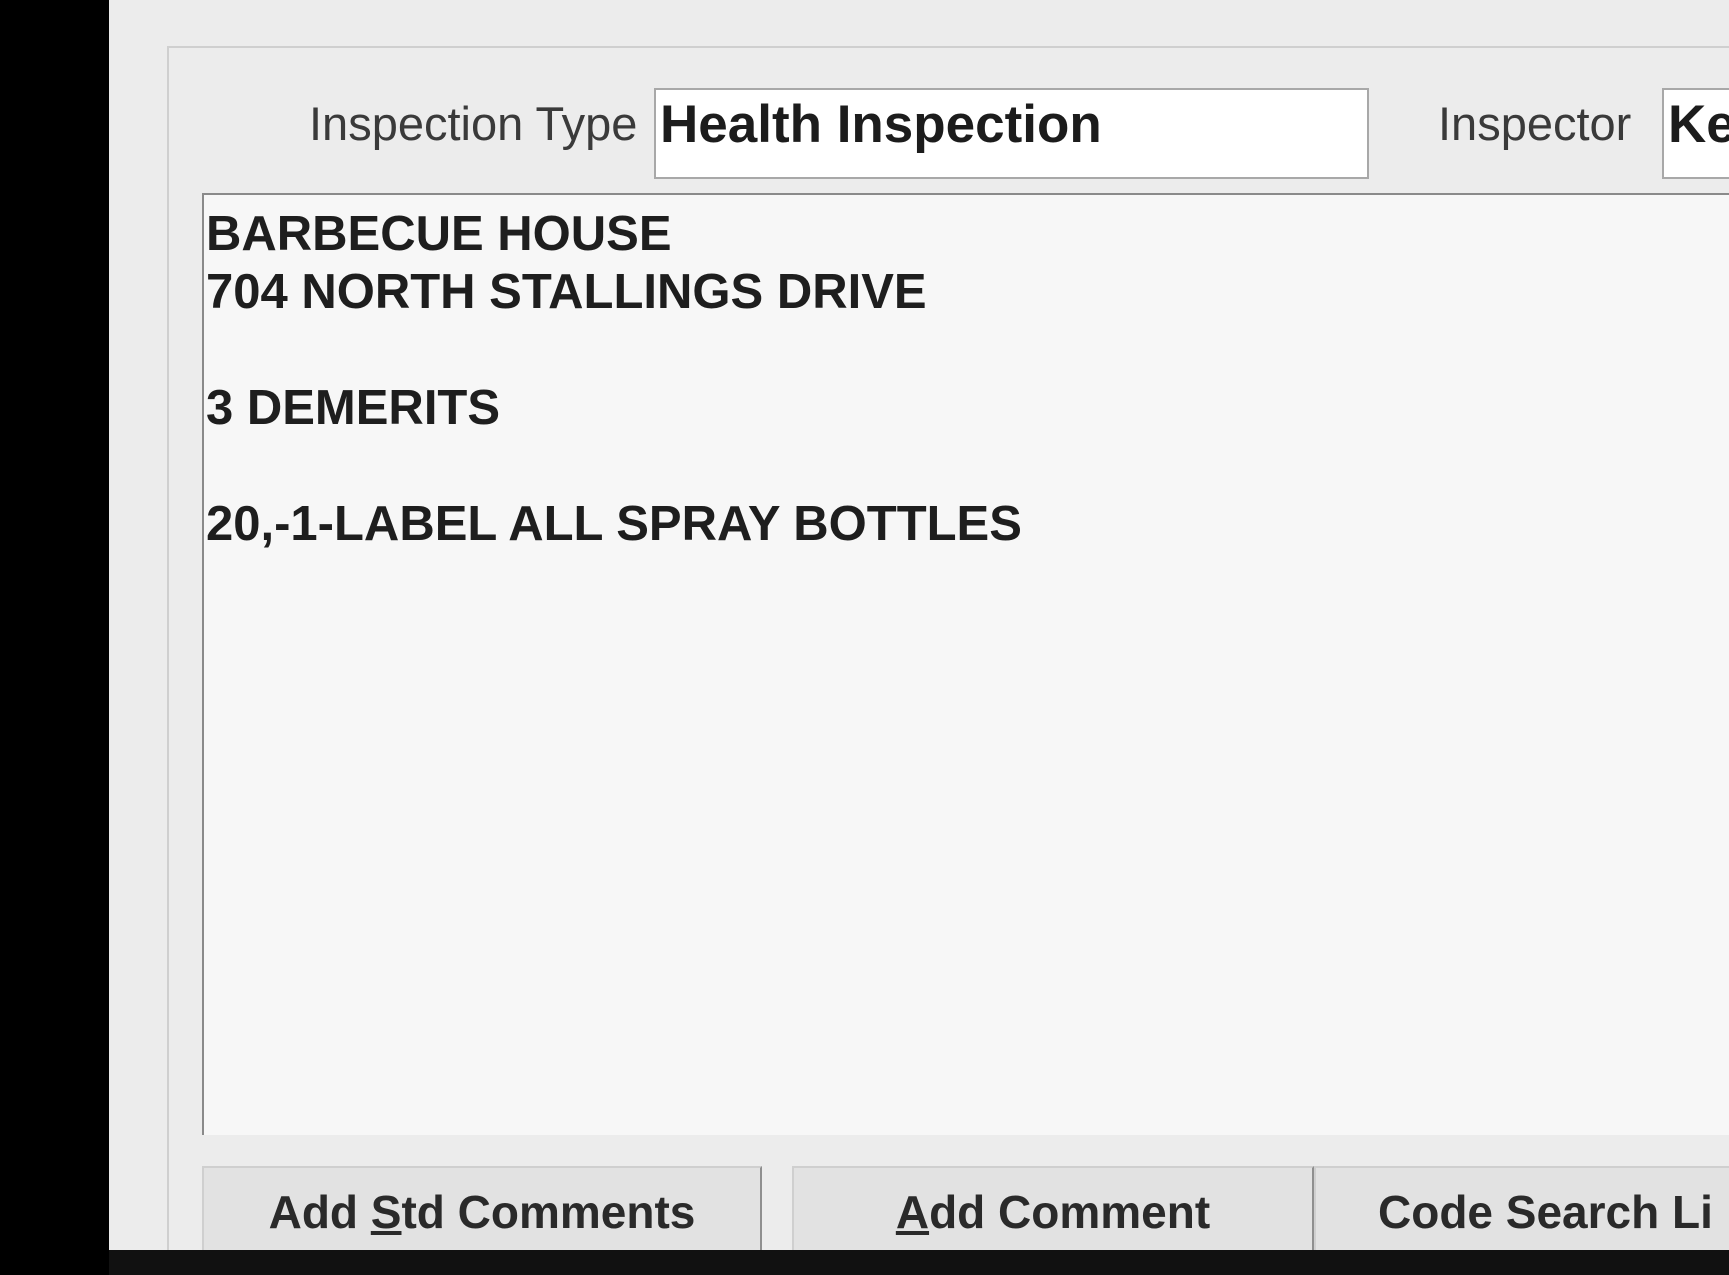 The height and width of the screenshot is (1275, 1729). Describe the element at coordinates (319, 1212) in the screenshot. I see `add-std-comments-label-pre: Add` at that location.